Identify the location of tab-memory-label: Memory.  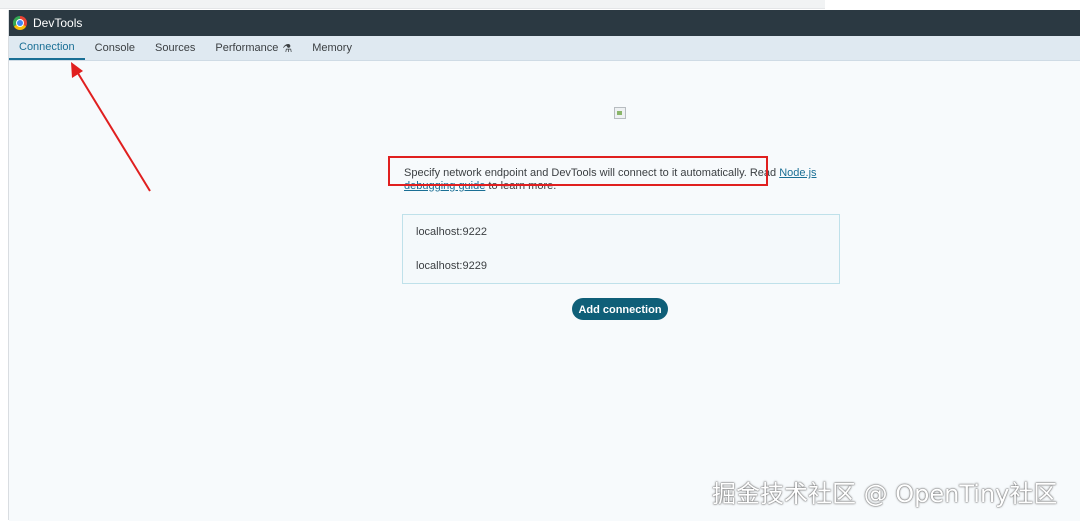
(332, 48).